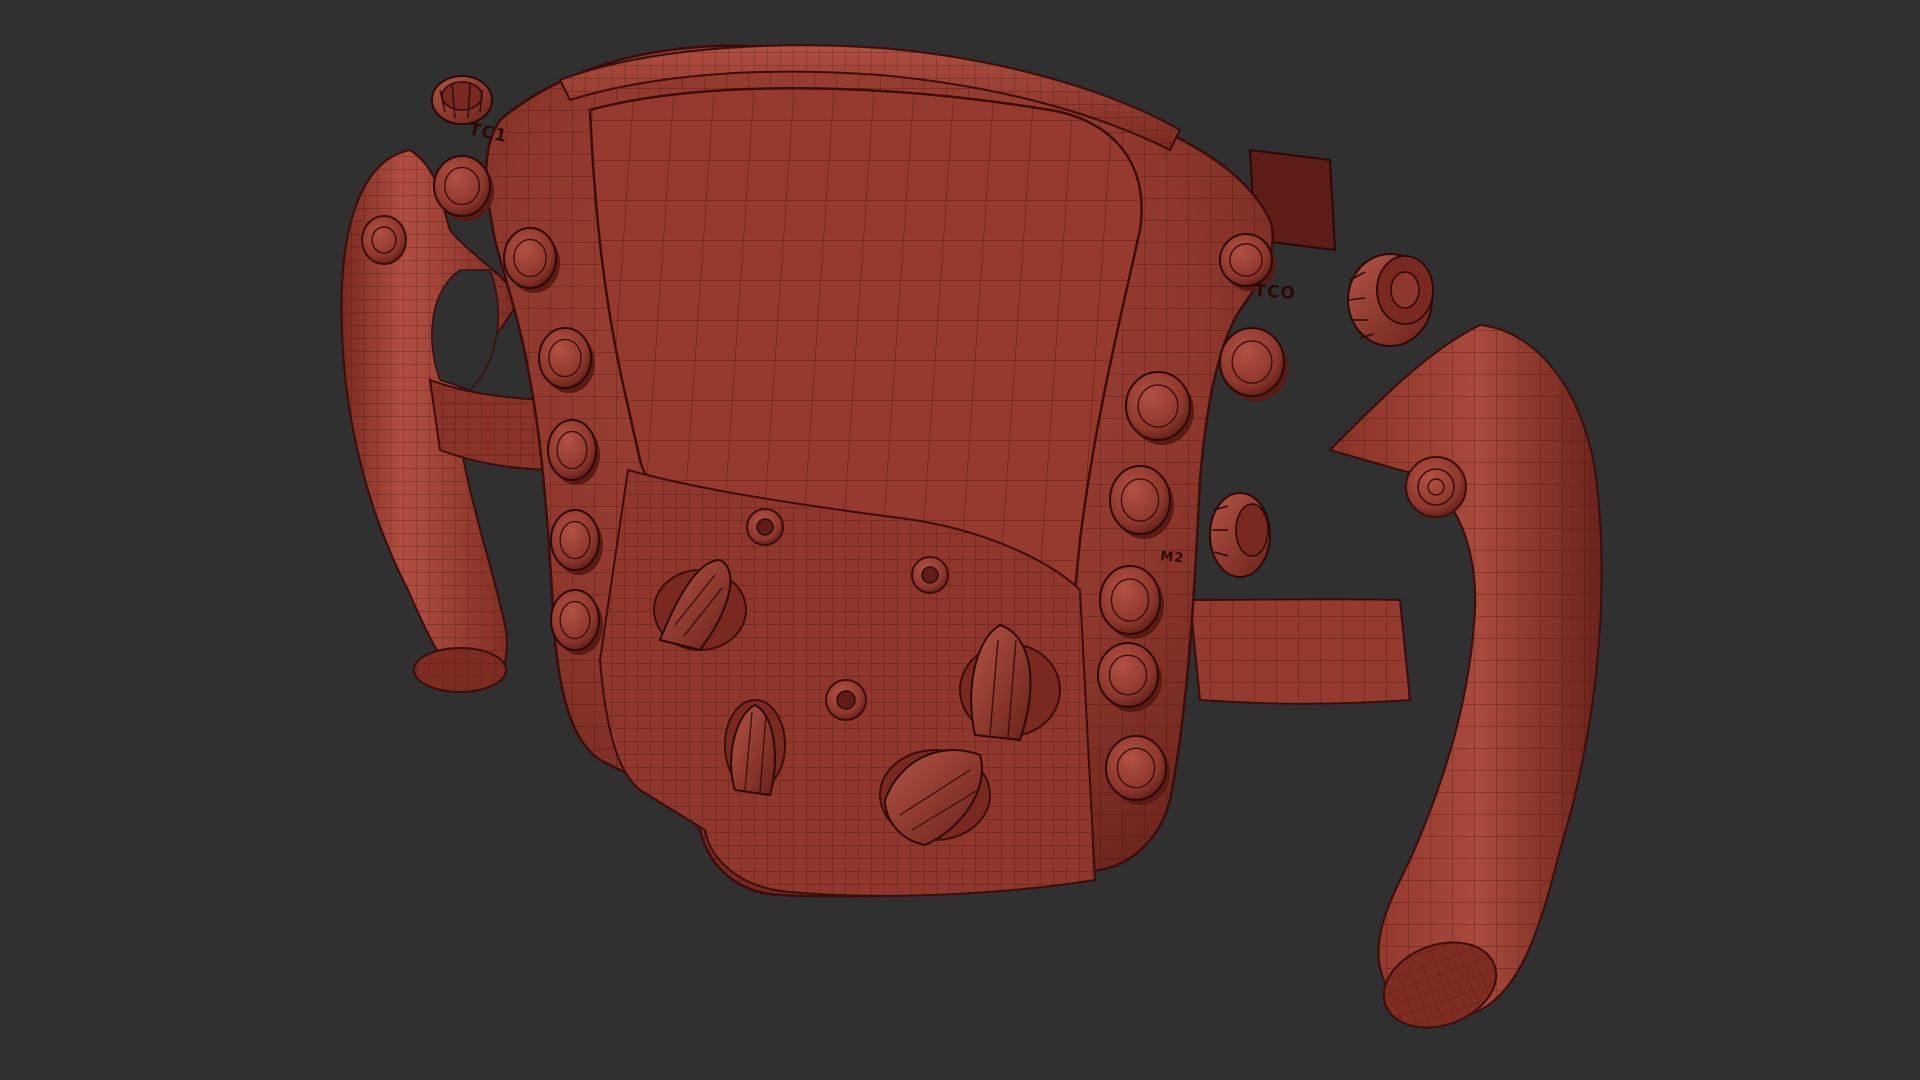 The height and width of the screenshot is (1080, 1920). I want to click on top-right-rotary, so click(1390, 300).